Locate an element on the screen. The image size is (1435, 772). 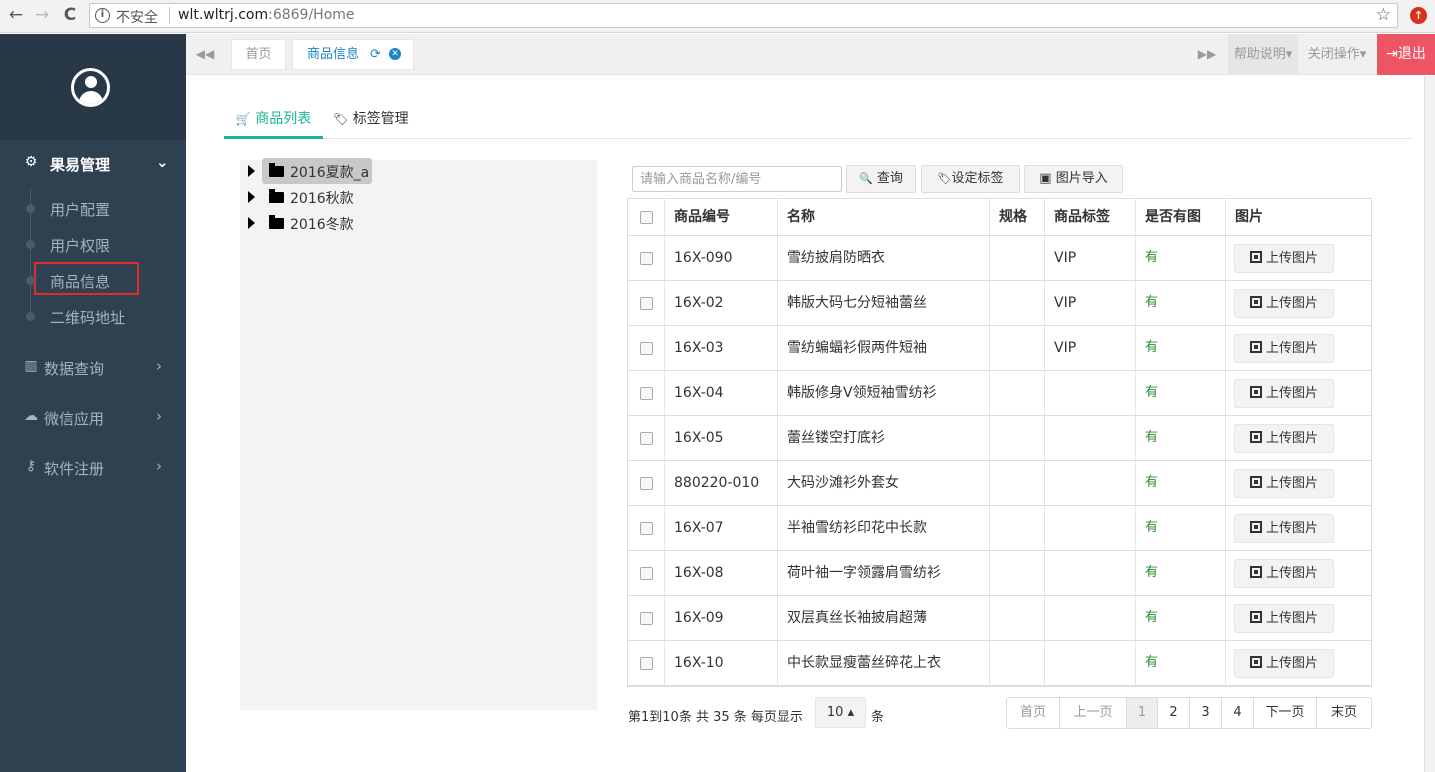
tab-home: 首页 is located at coordinates (258, 54).